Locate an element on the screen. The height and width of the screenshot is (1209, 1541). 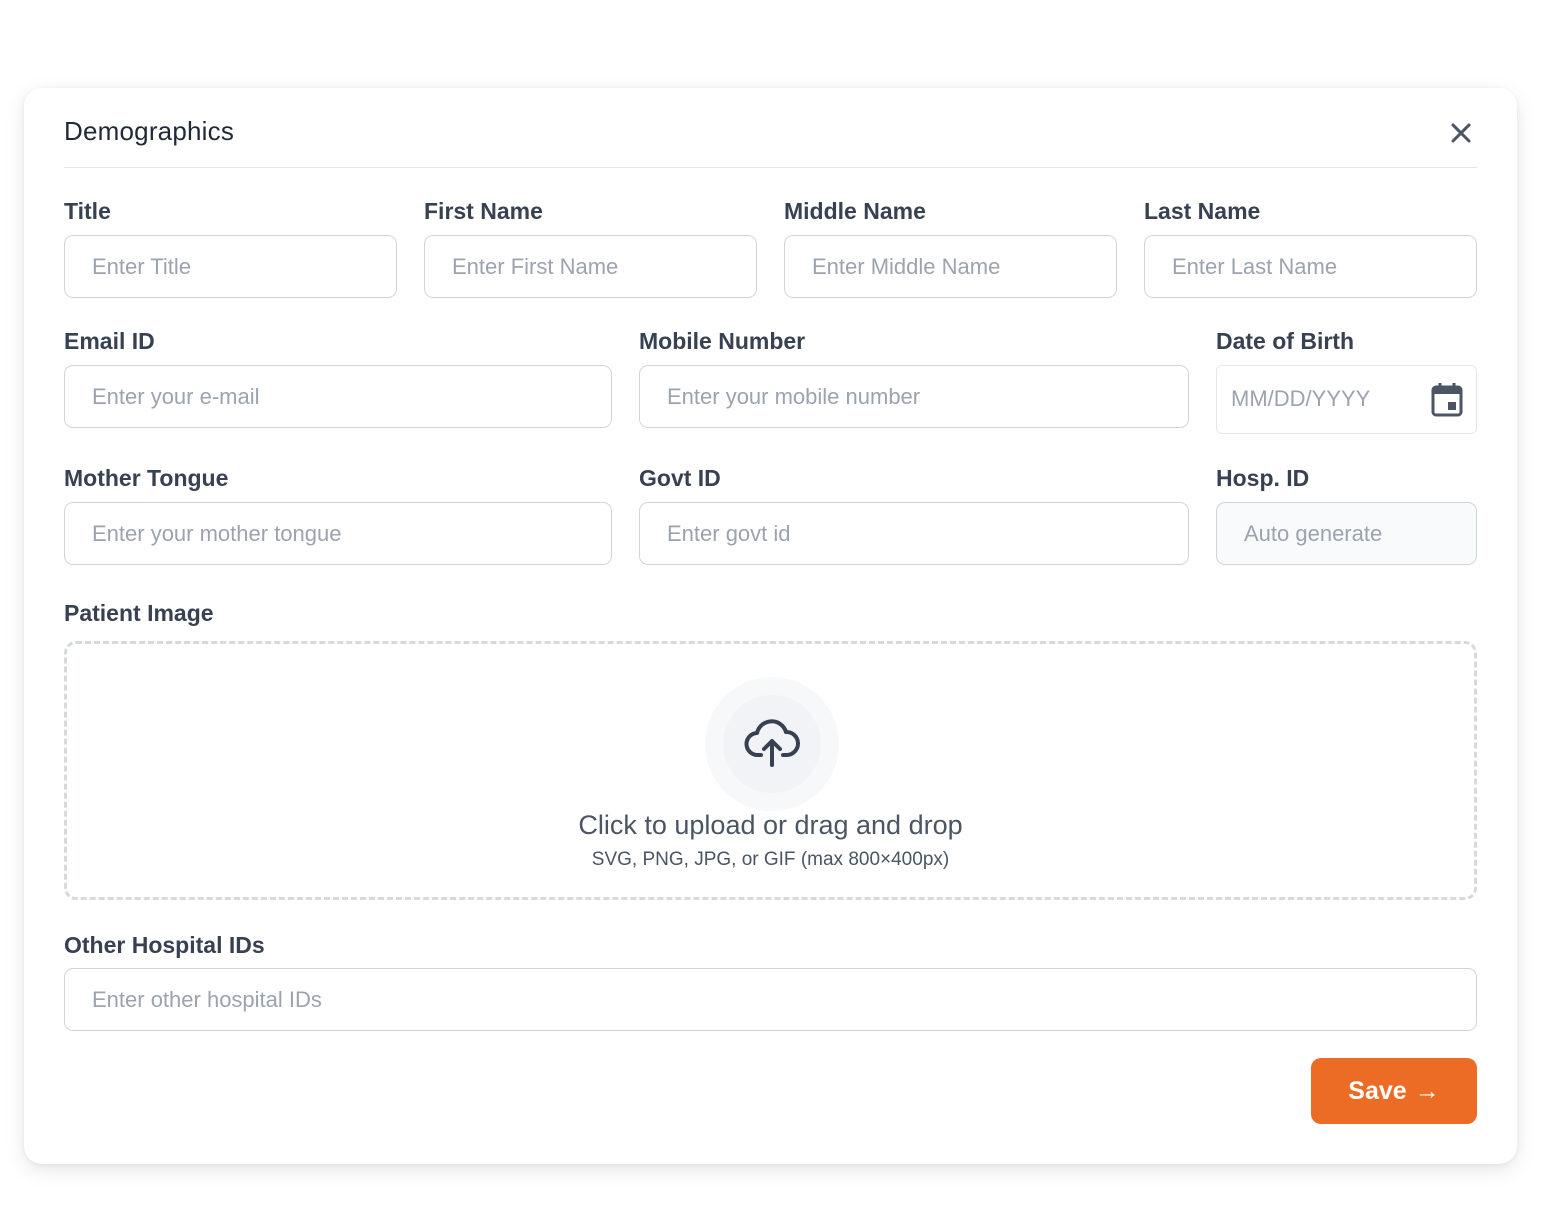
save-label: Save is located at coordinates (1377, 1090).